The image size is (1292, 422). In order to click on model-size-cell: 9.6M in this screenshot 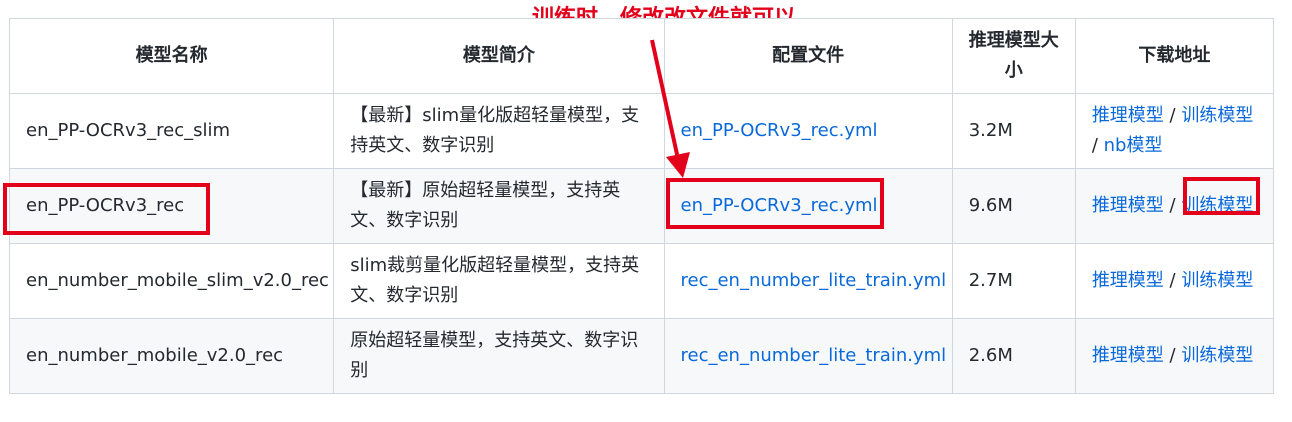, I will do `click(1013, 206)`.